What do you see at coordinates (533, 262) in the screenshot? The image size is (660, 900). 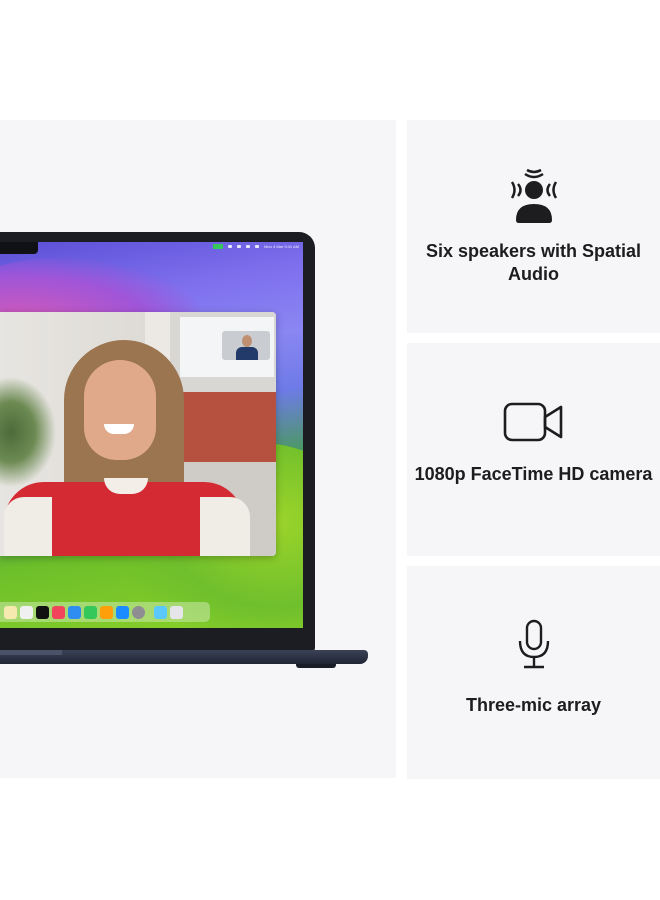 I see `feature-label: Six speakers with Spatial Audio` at bounding box center [533, 262].